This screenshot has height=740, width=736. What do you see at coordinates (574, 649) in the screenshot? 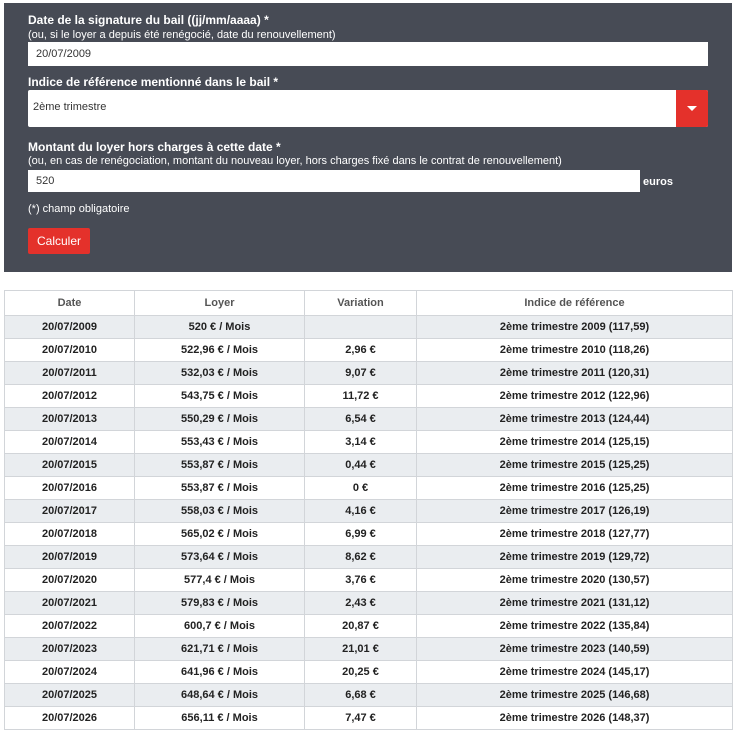
I see `cell-reference-index: 2ème trimestre 2023 (140,59)` at bounding box center [574, 649].